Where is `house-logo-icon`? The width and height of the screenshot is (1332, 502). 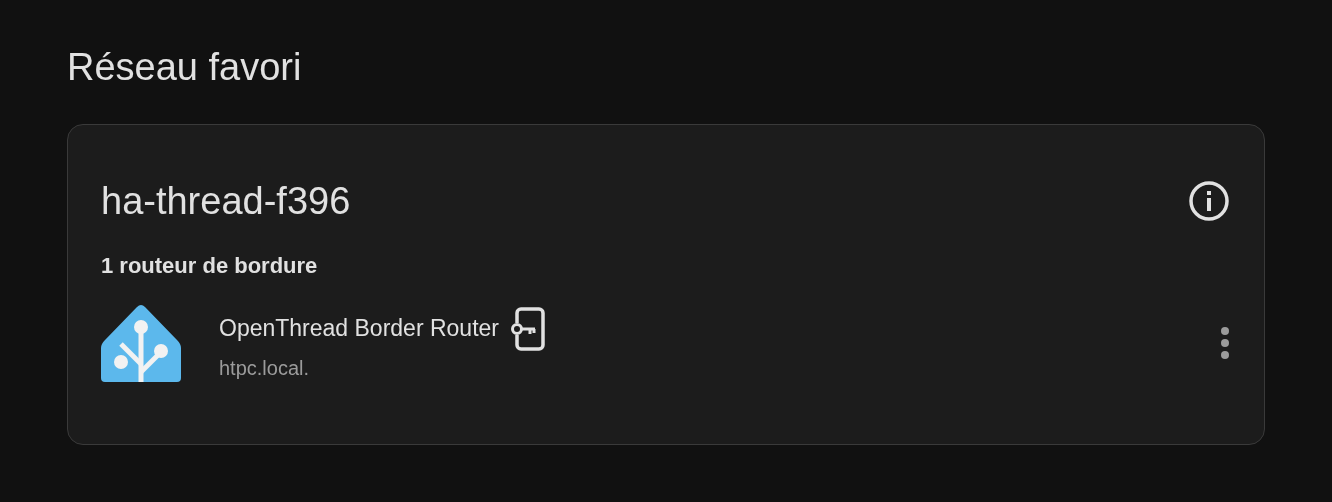
house-logo-icon is located at coordinates (141, 343).